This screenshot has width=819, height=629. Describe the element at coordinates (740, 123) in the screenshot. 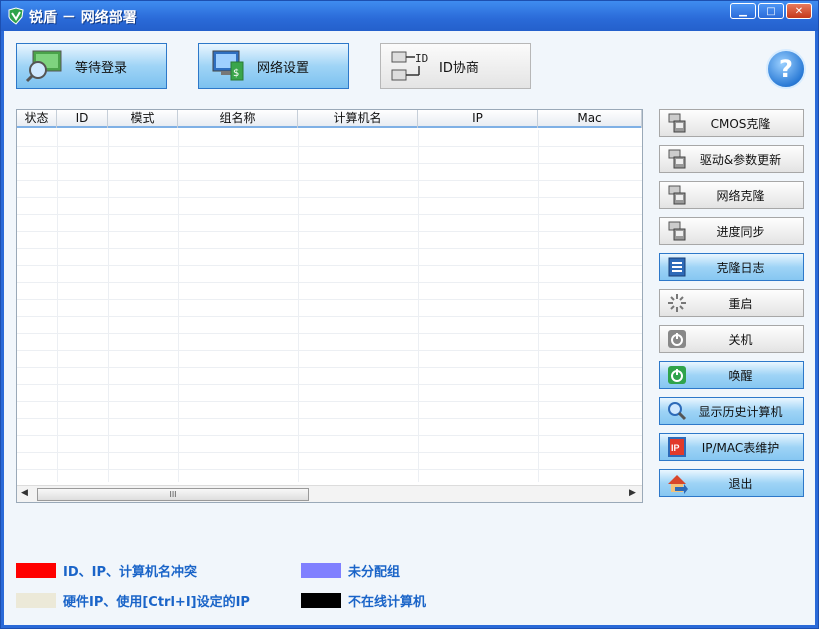

I see `side-button-label: CMOS克隆` at that location.